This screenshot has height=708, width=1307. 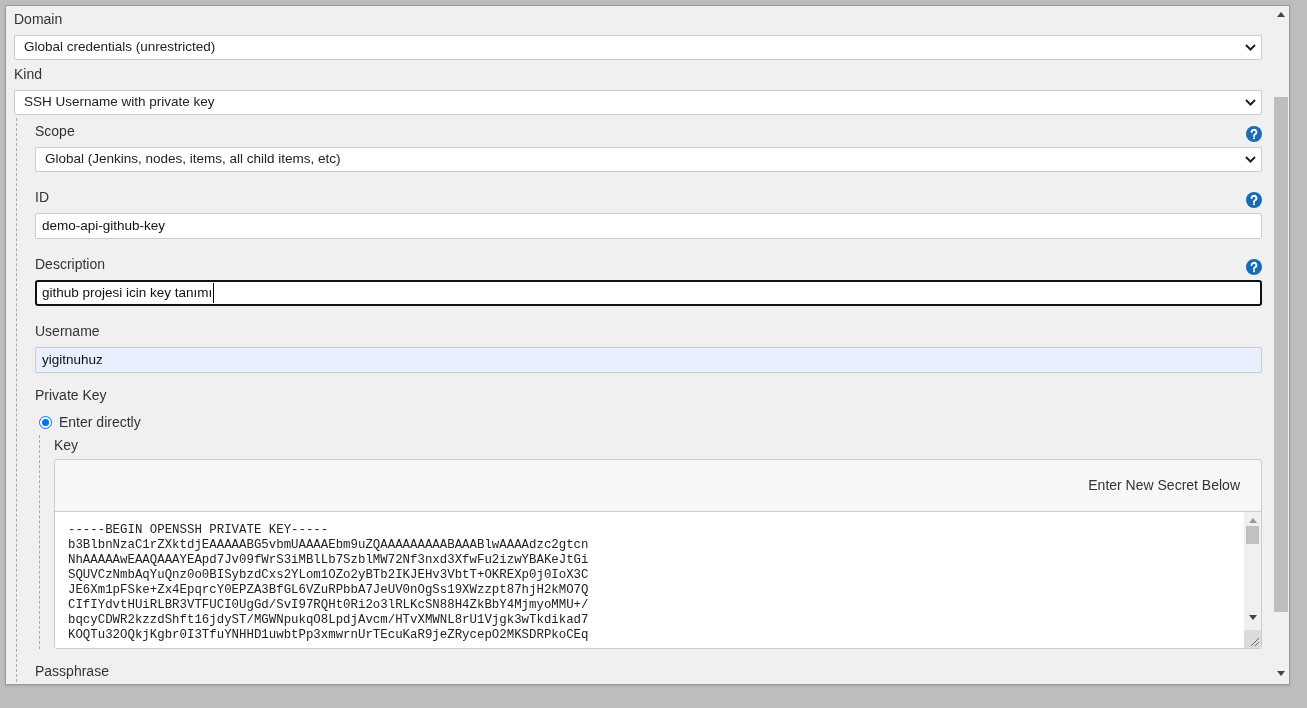 What do you see at coordinates (67, 331) in the screenshot?
I see `field-label: Username` at bounding box center [67, 331].